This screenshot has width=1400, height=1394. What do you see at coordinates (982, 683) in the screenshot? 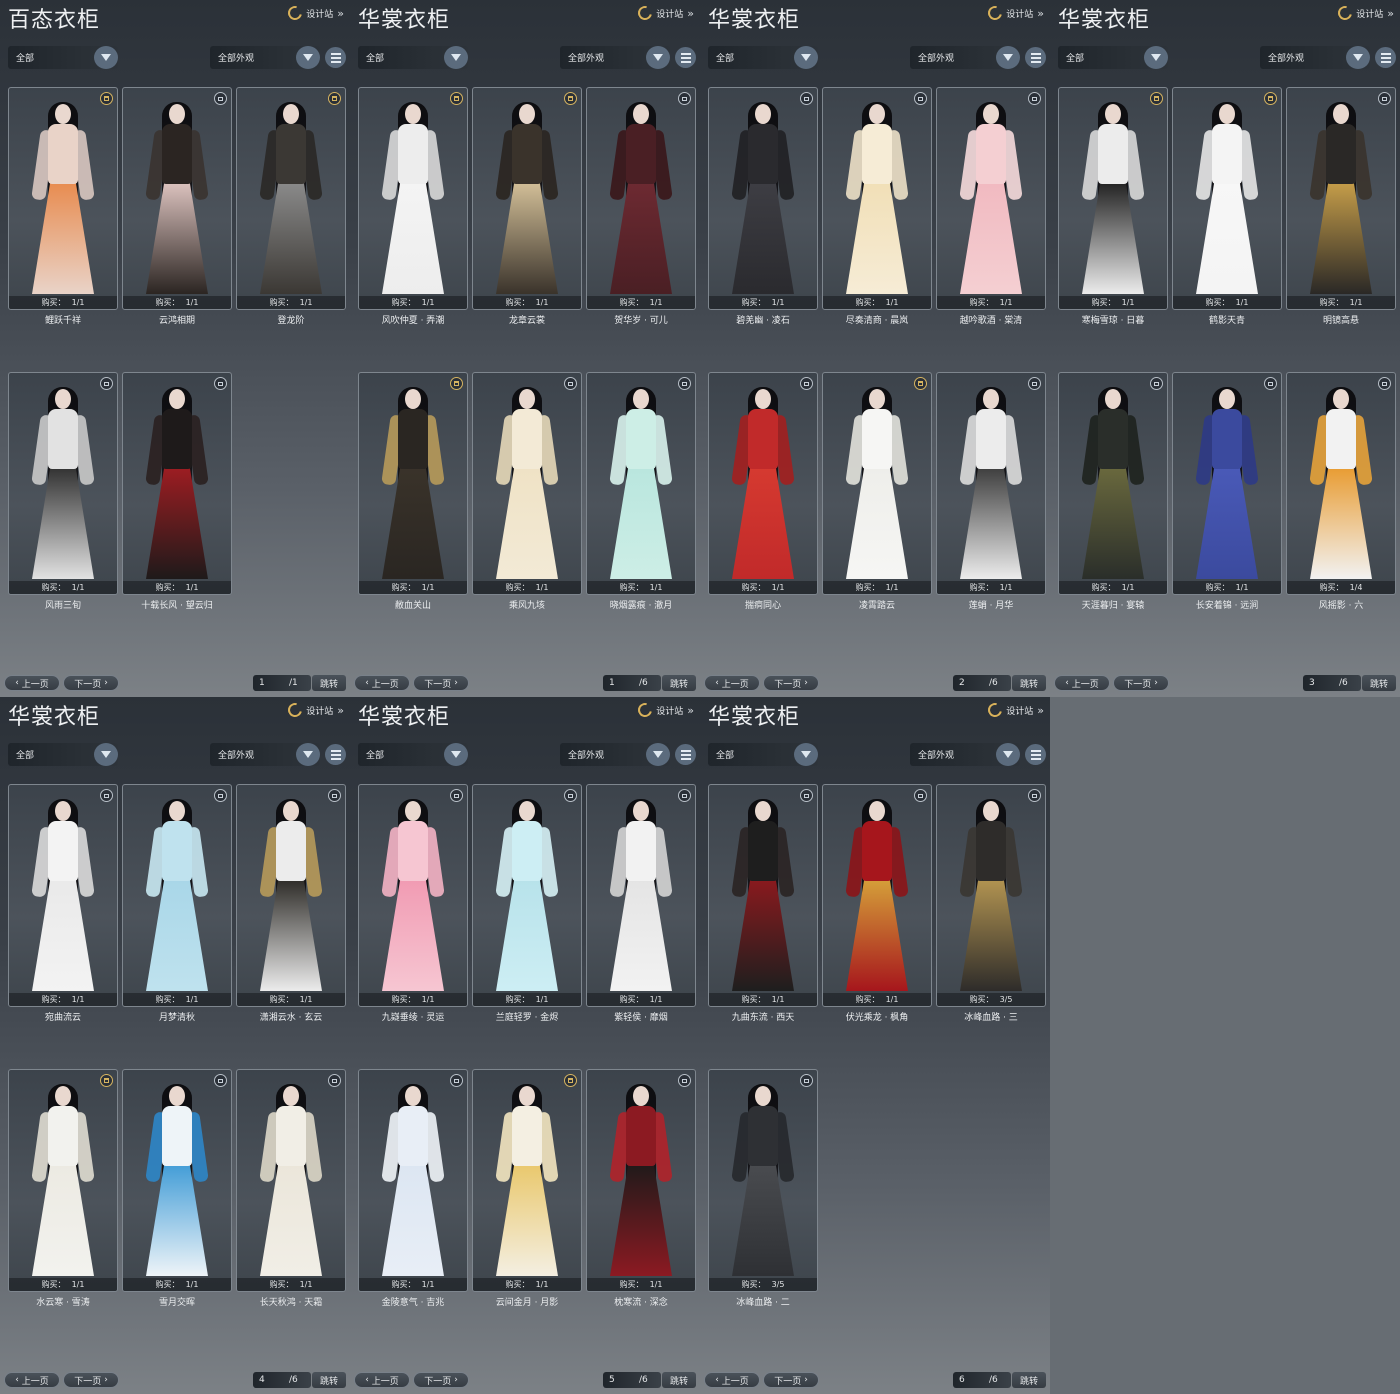
I see `page-number-input: 2/6` at bounding box center [982, 683].